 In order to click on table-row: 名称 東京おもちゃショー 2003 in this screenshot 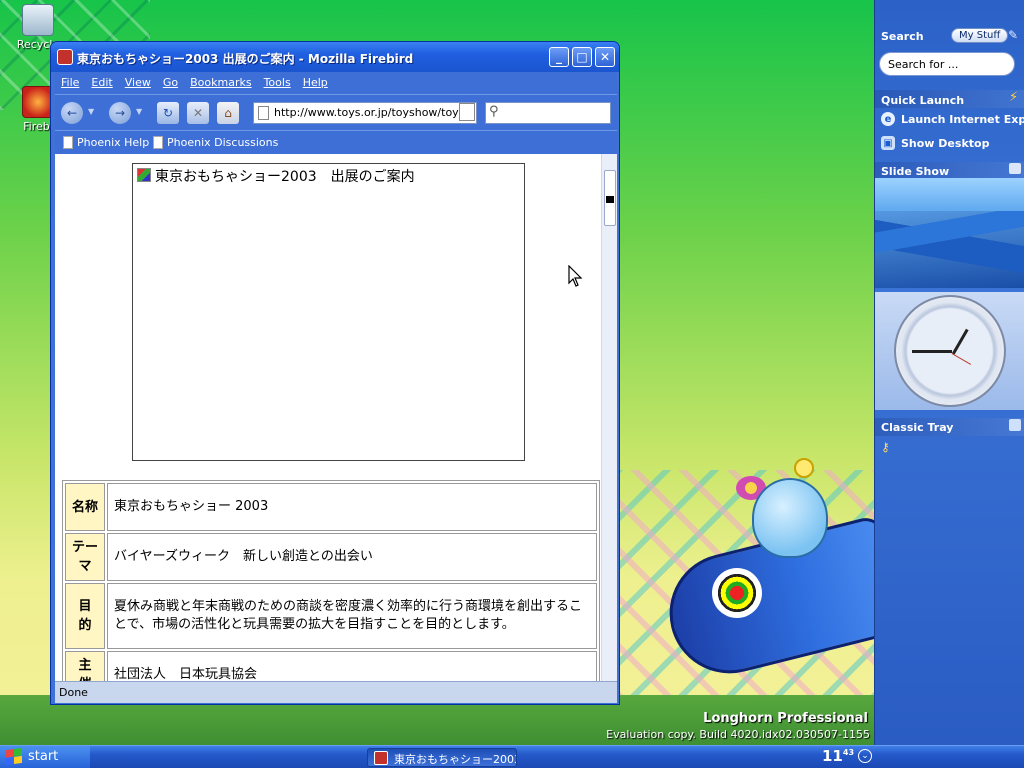, I will do `click(331, 507)`.